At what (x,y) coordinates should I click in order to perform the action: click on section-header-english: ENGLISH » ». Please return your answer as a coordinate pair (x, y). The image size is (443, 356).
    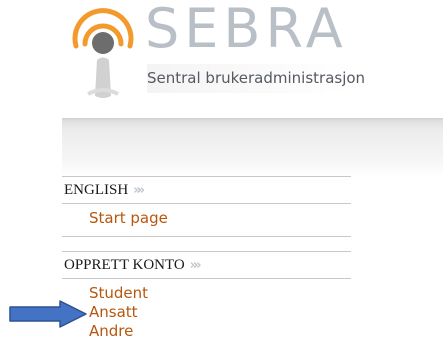
    Looking at the image, I should click on (206, 190).